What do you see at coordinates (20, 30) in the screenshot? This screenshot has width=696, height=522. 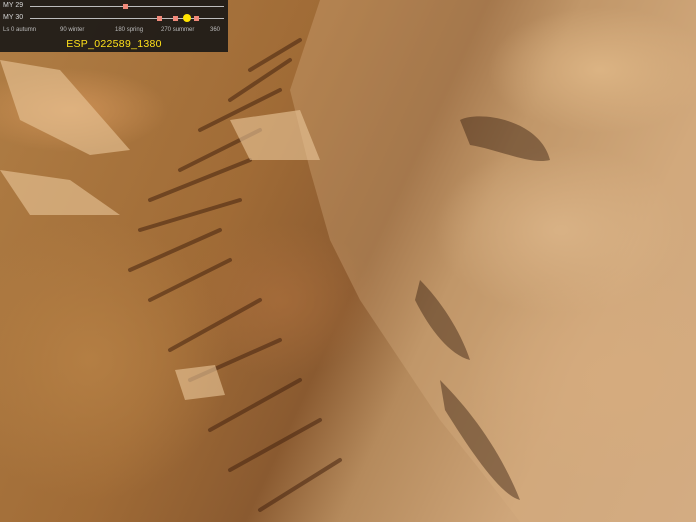 I see `tick-label: Ls 0 autumn` at bounding box center [20, 30].